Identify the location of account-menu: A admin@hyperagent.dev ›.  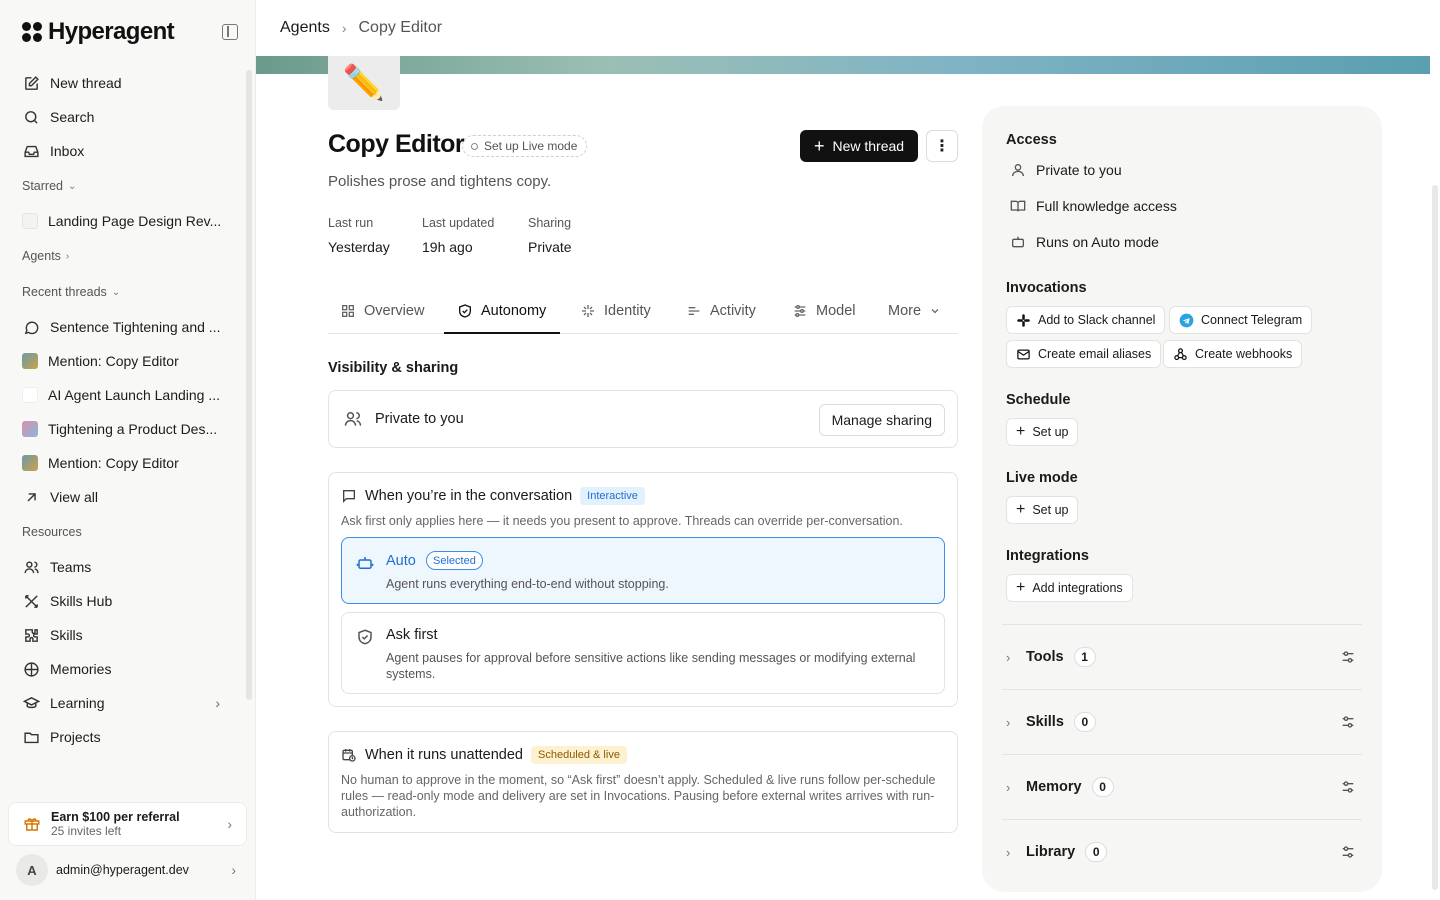
(130, 870).